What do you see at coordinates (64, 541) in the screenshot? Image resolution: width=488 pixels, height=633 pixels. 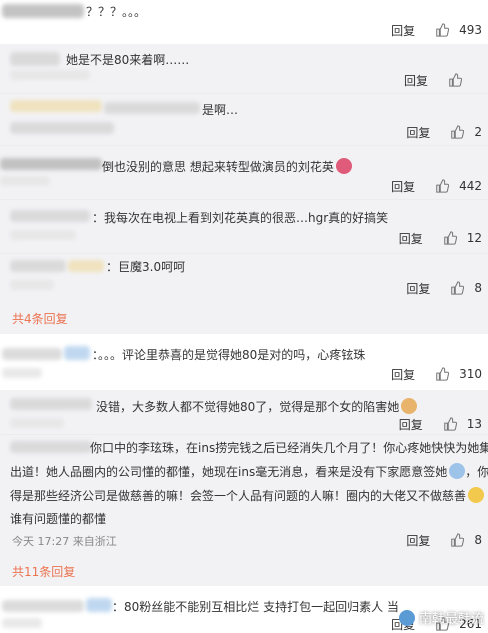 I see `timestamp-location: 今天 17:27 来自浙江` at bounding box center [64, 541].